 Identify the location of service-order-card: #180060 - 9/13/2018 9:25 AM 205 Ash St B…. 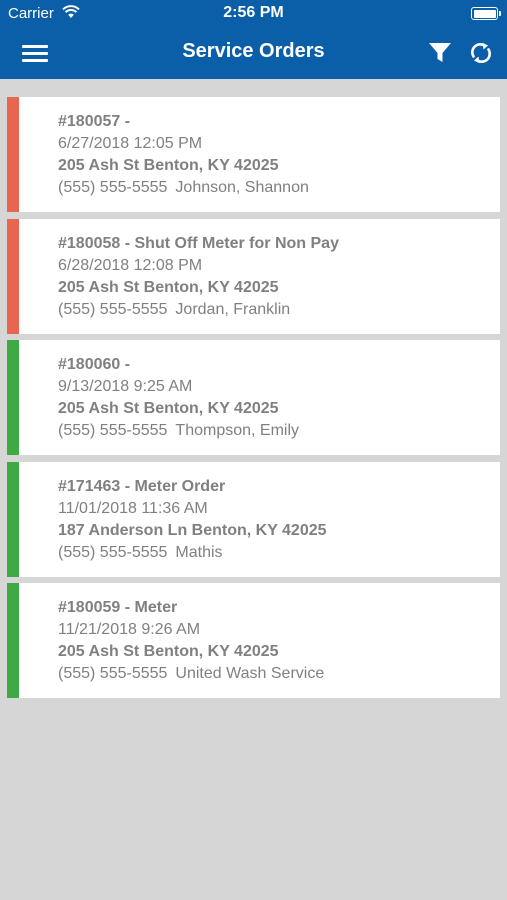
(253, 397).